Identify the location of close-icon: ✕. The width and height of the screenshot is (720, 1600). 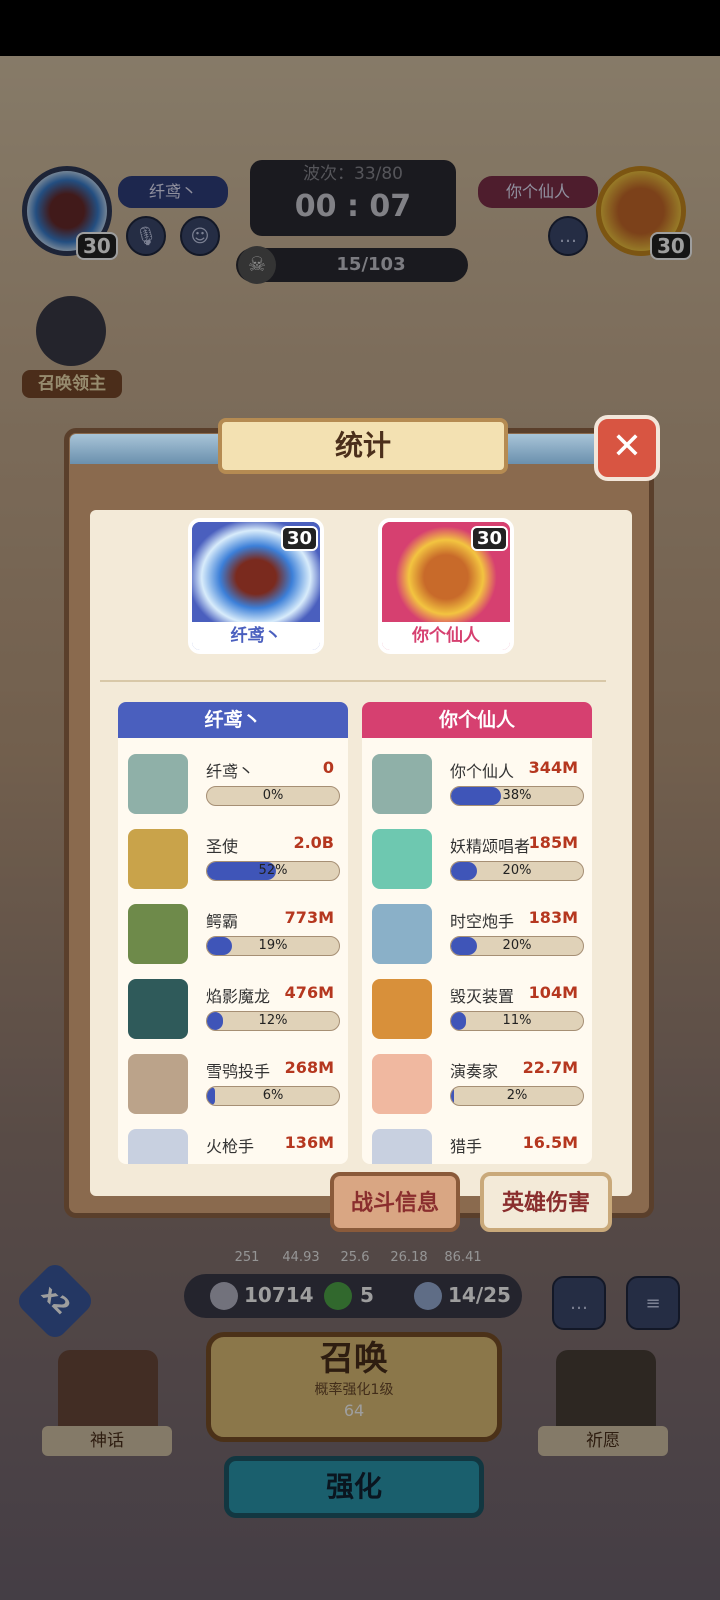
(627, 448).